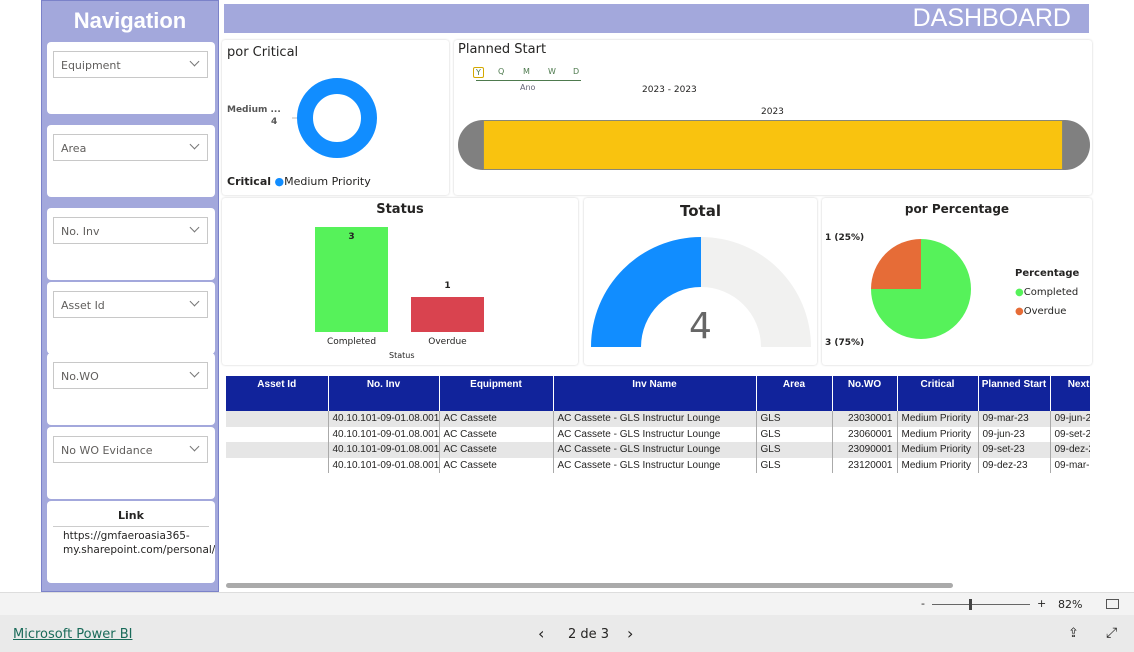 This screenshot has height=652, width=1134. Describe the element at coordinates (576, 71) in the screenshot. I see `level-option: D` at that location.